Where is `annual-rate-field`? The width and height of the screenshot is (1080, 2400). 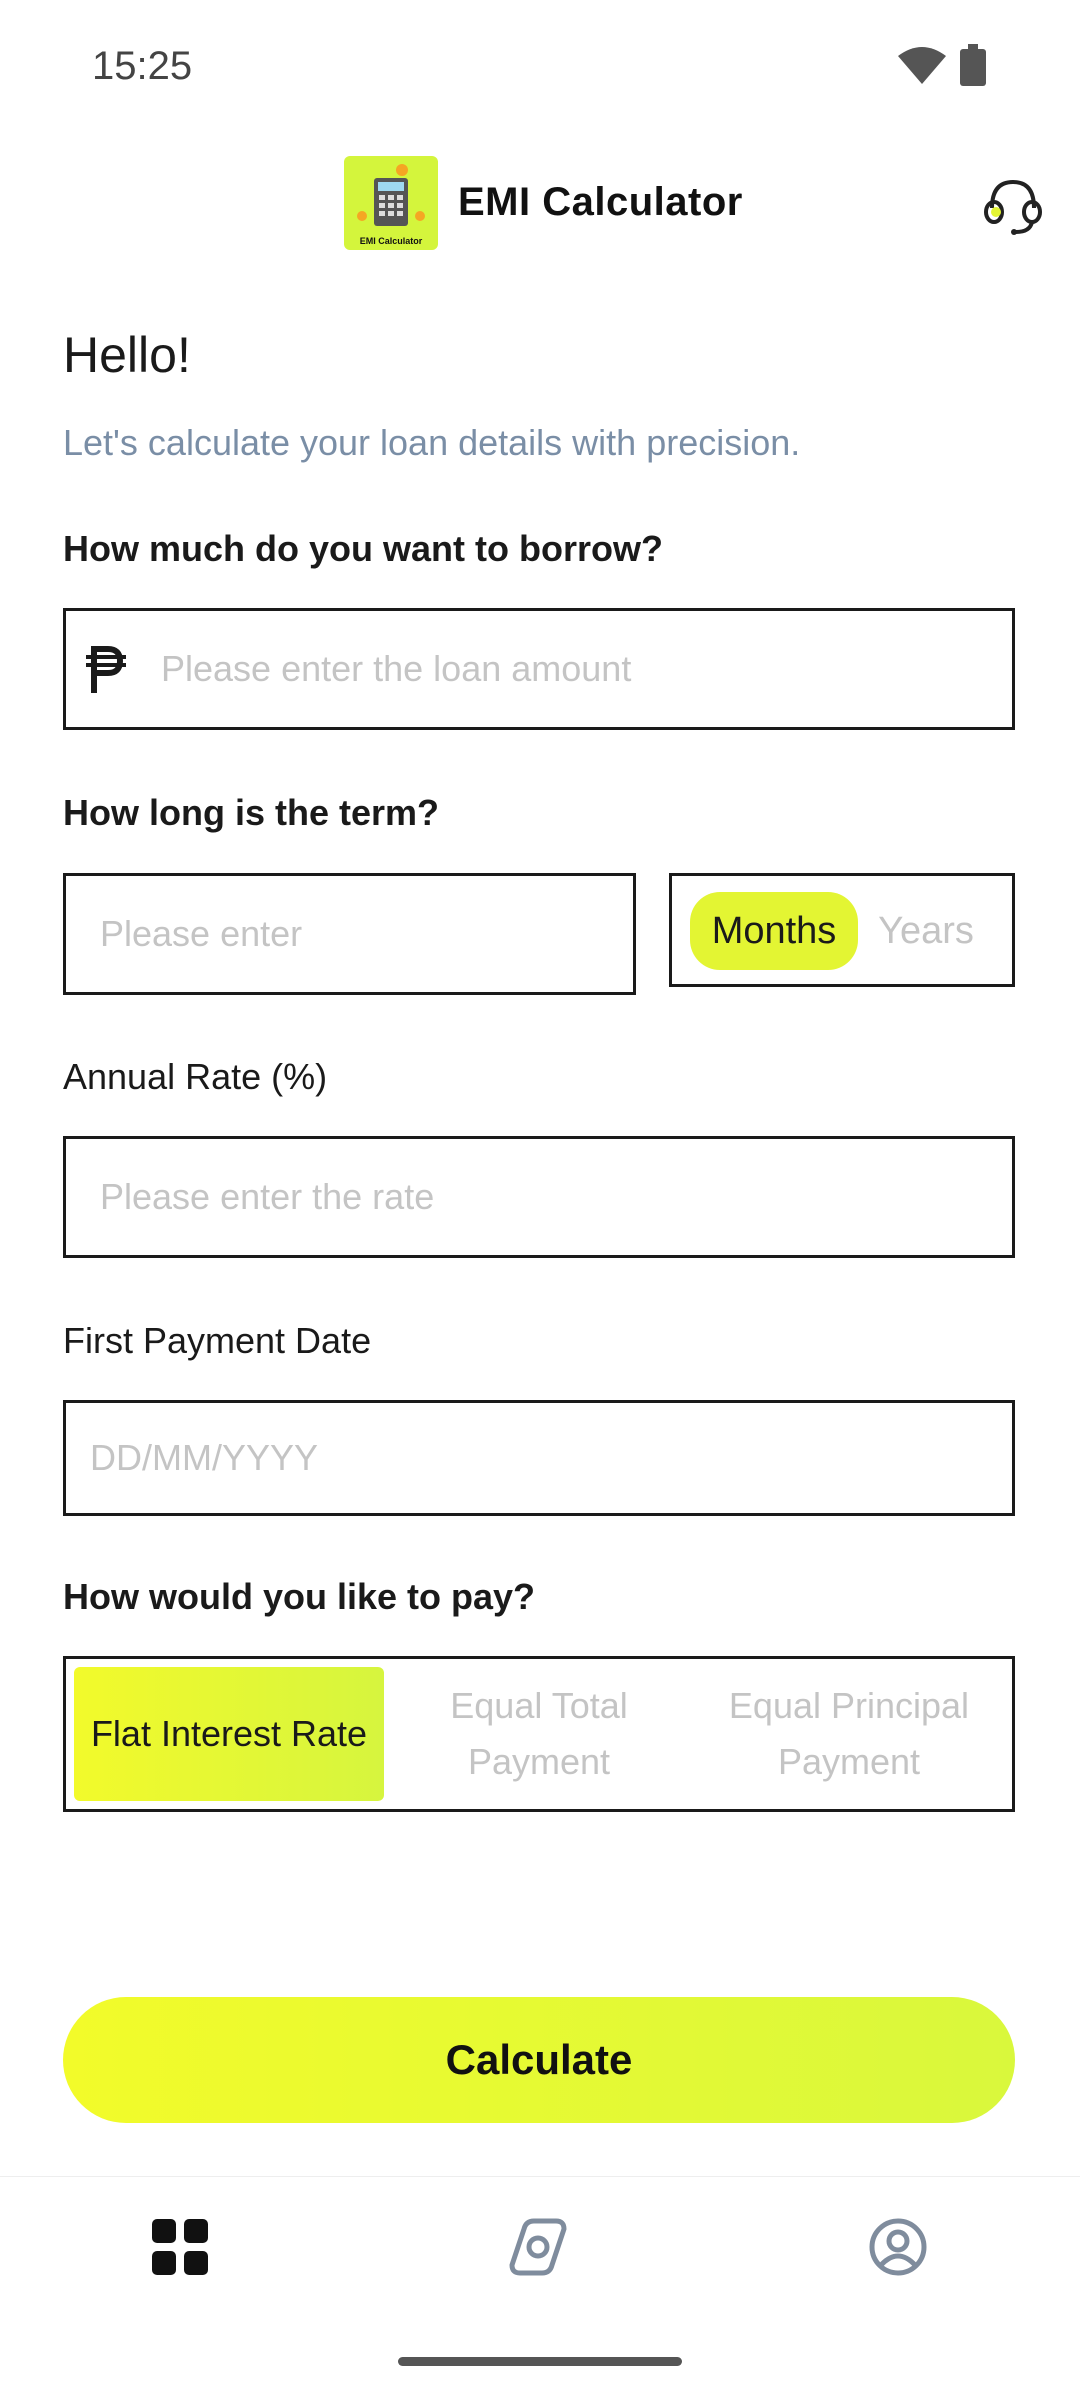
annual-rate-field is located at coordinates (539, 1197).